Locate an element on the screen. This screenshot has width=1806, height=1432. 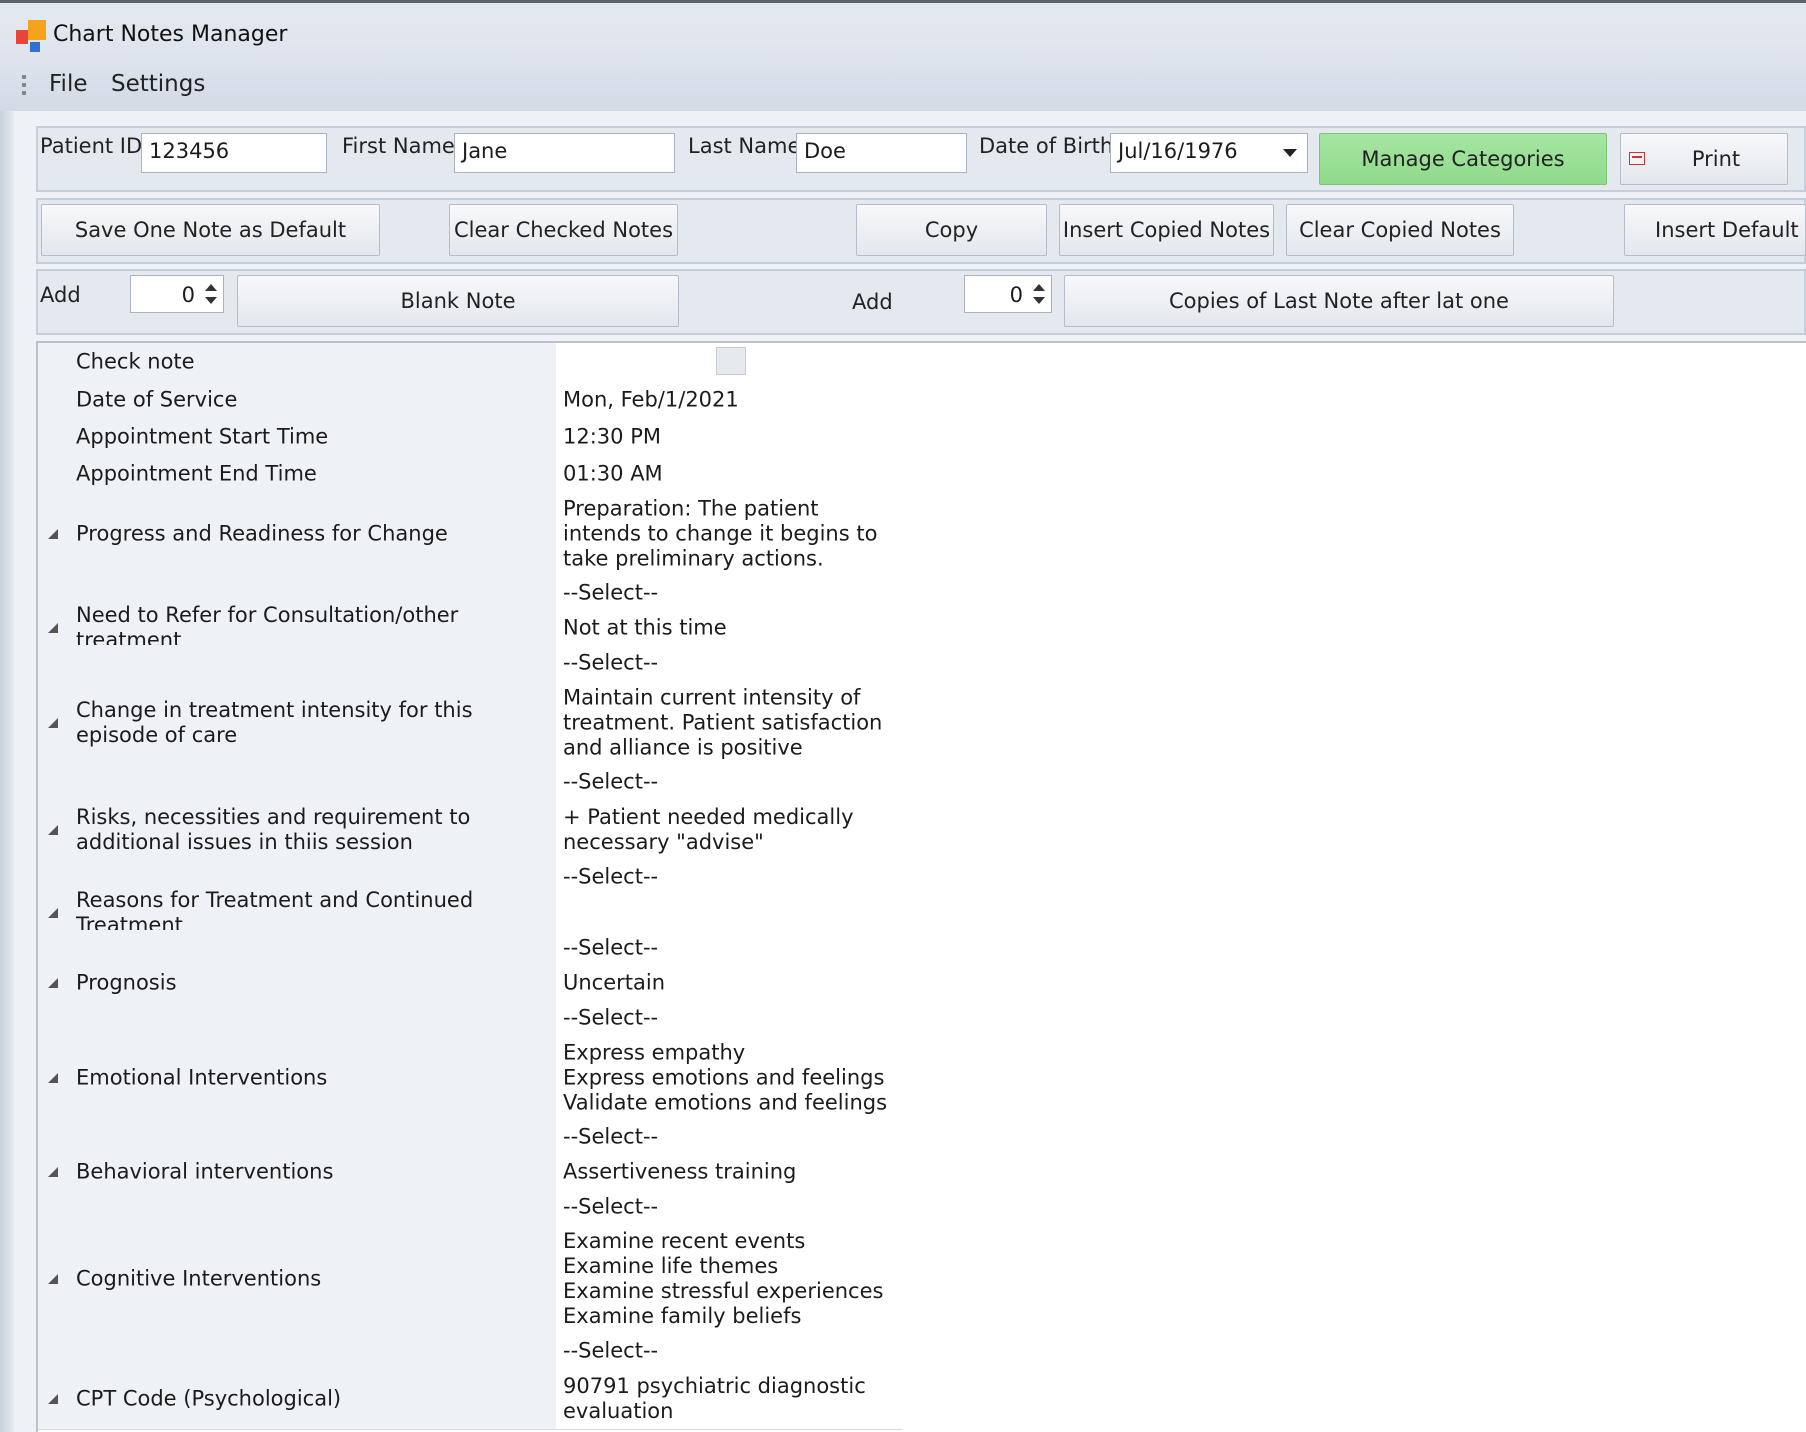
check-note-checkbox is located at coordinates (731, 361).